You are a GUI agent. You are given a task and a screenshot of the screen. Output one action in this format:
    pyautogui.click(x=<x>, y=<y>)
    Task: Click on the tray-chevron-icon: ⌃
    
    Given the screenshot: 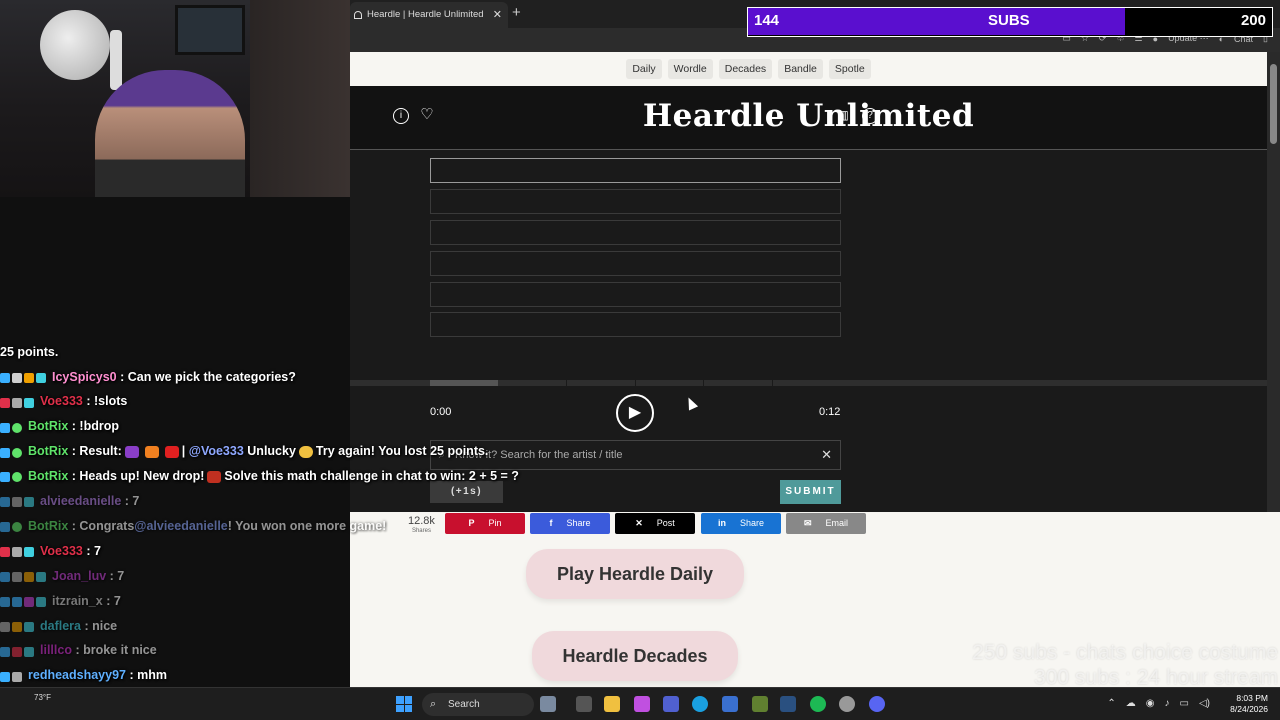 What is the action you would take?
    pyautogui.click(x=1111, y=703)
    